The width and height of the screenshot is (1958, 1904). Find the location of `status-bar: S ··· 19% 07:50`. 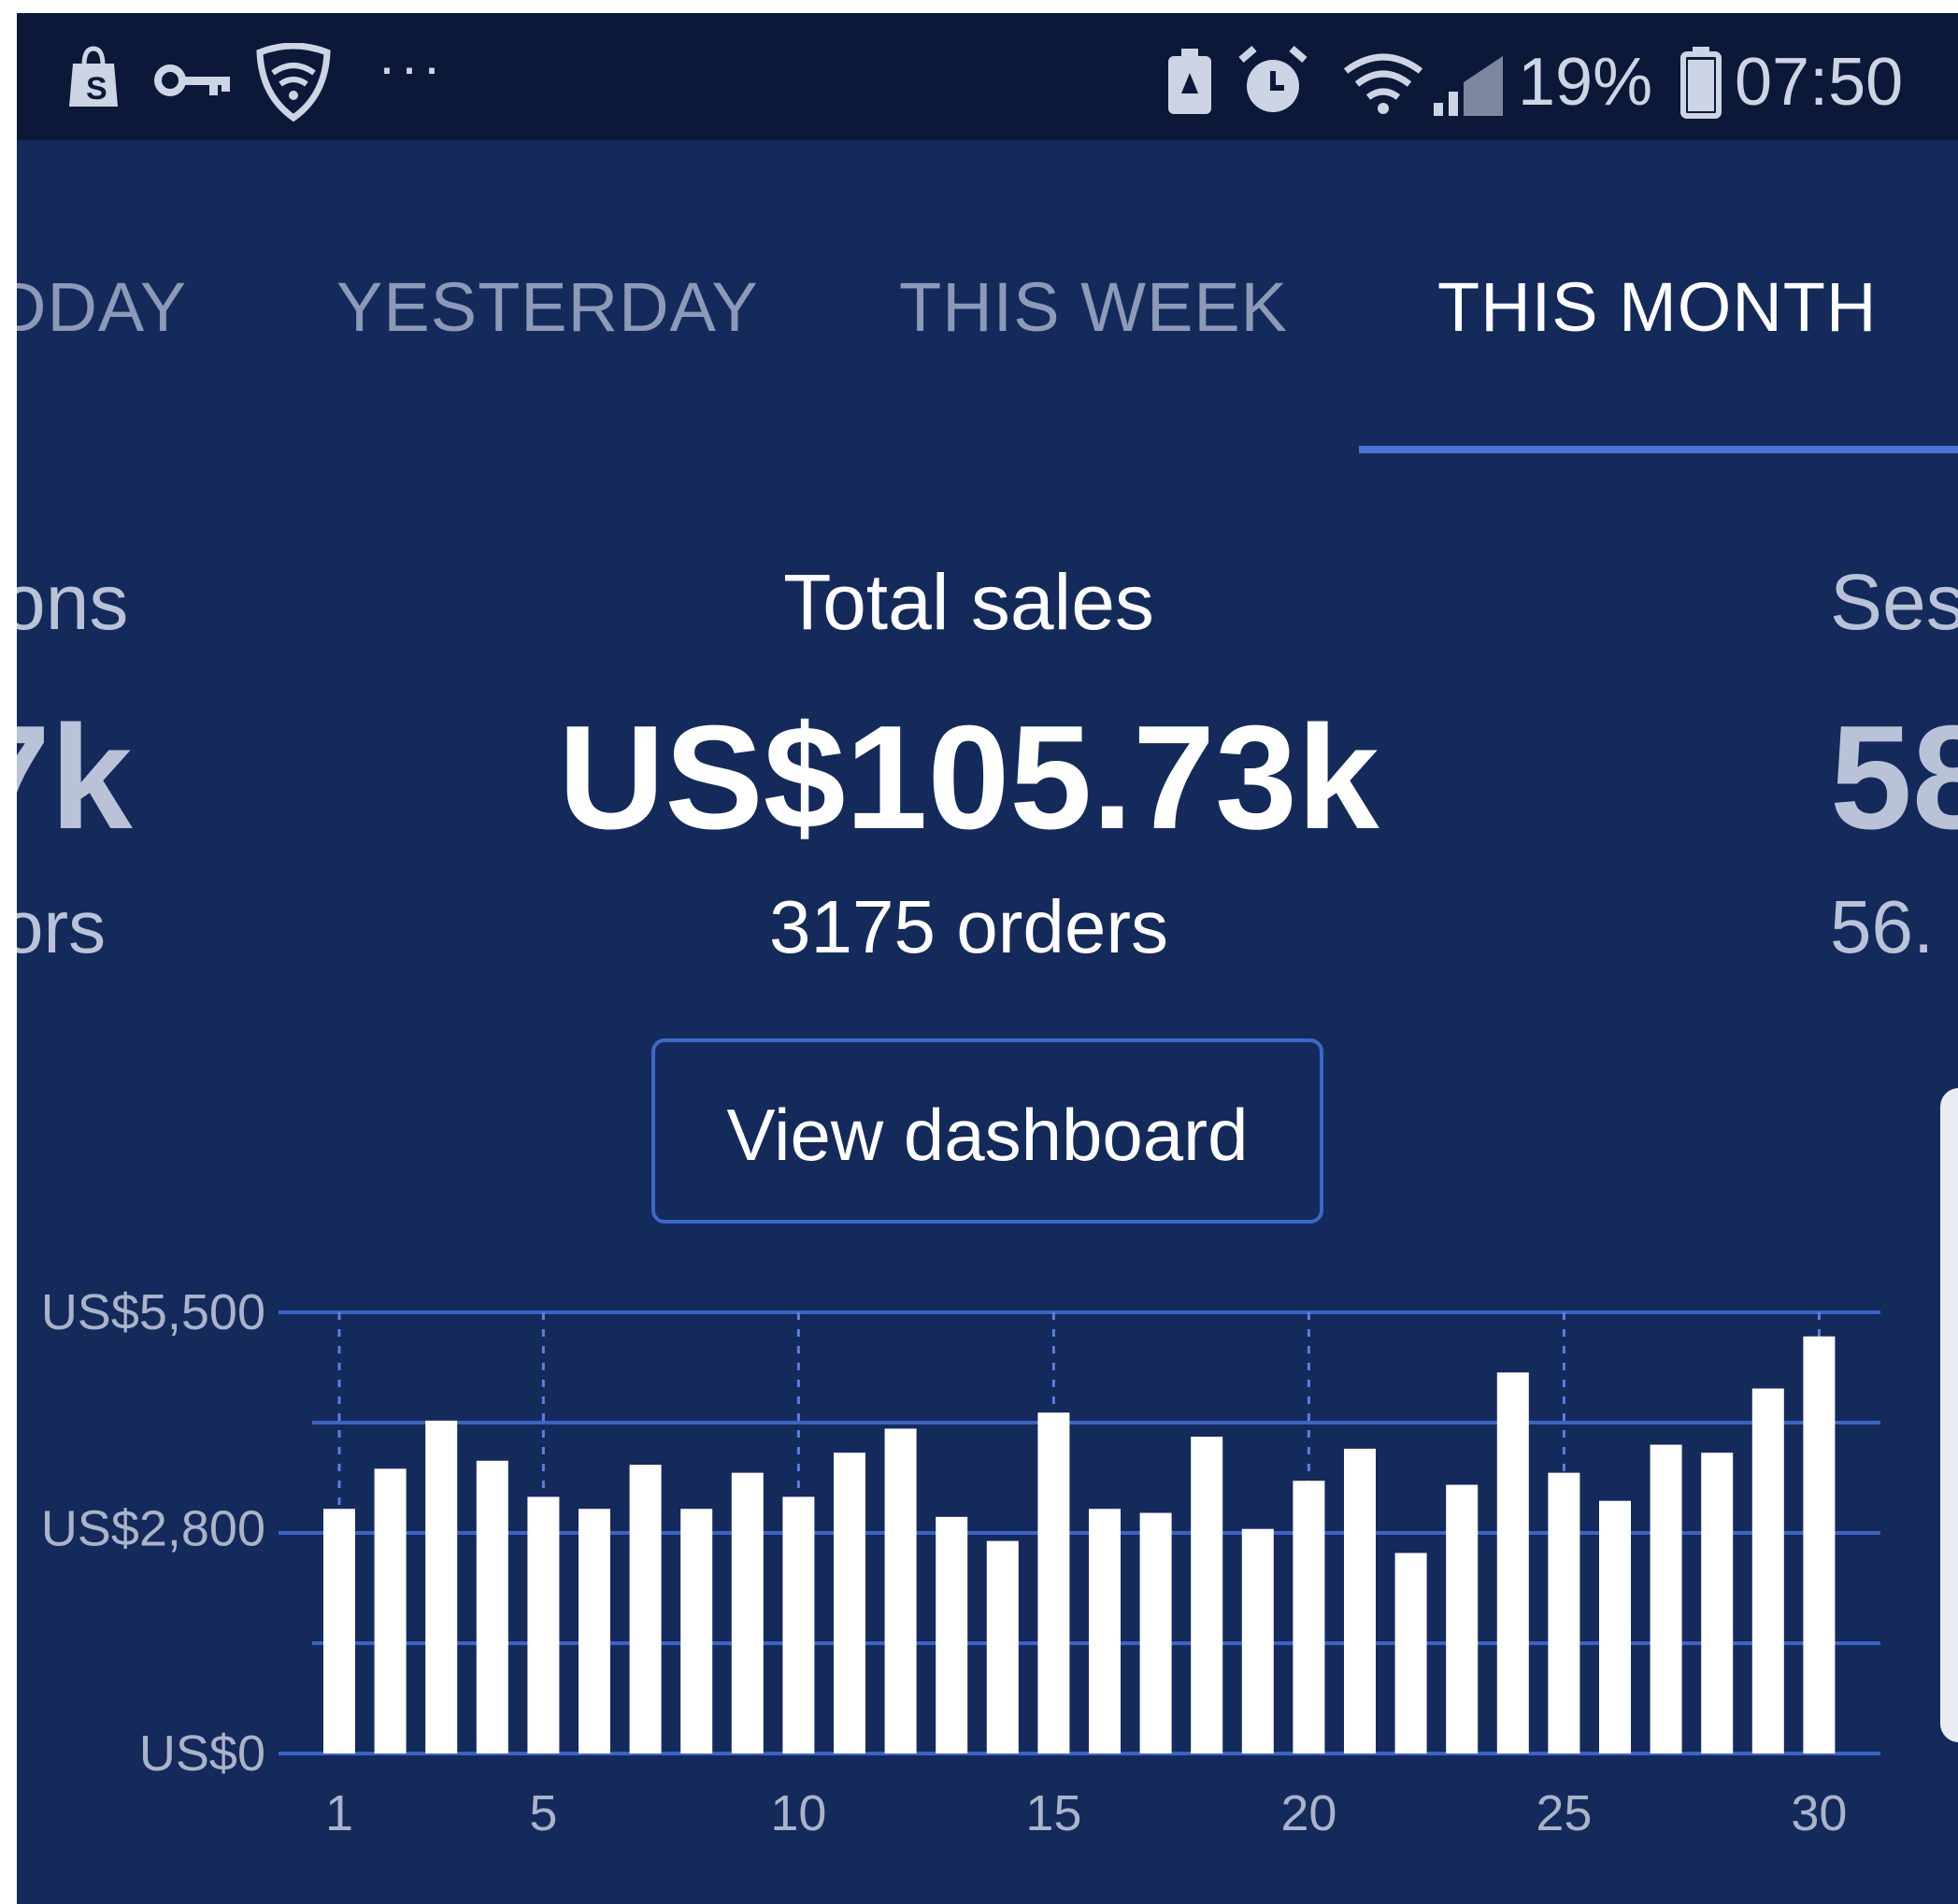

status-bar: S ··· 19% 07:50 is located at coordinates (987, 76).